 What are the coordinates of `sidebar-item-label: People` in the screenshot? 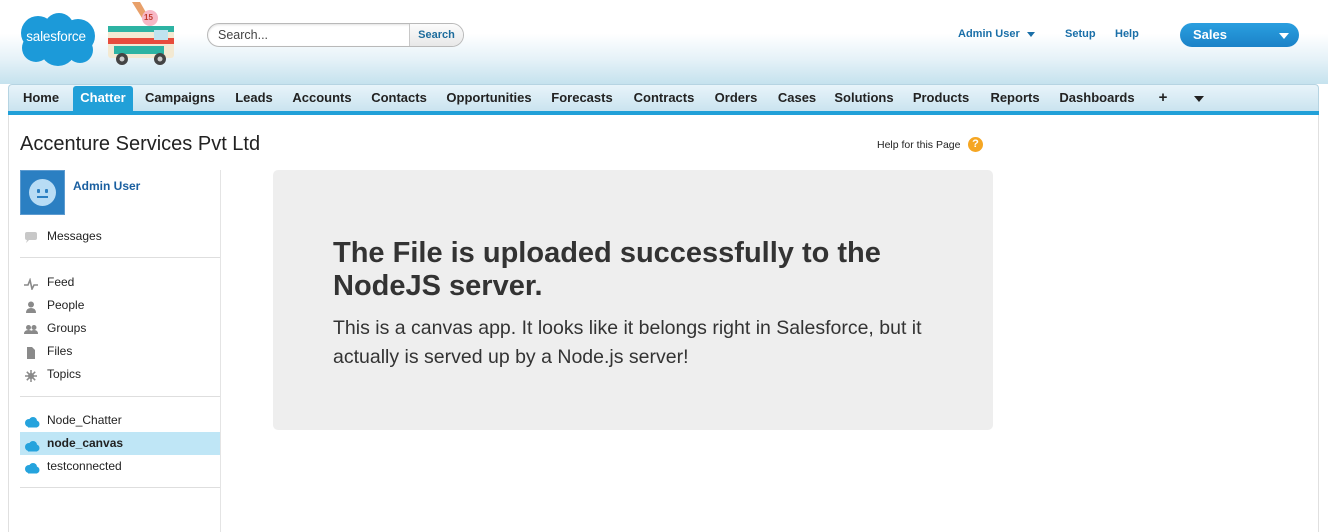 It's located at (66, 305).